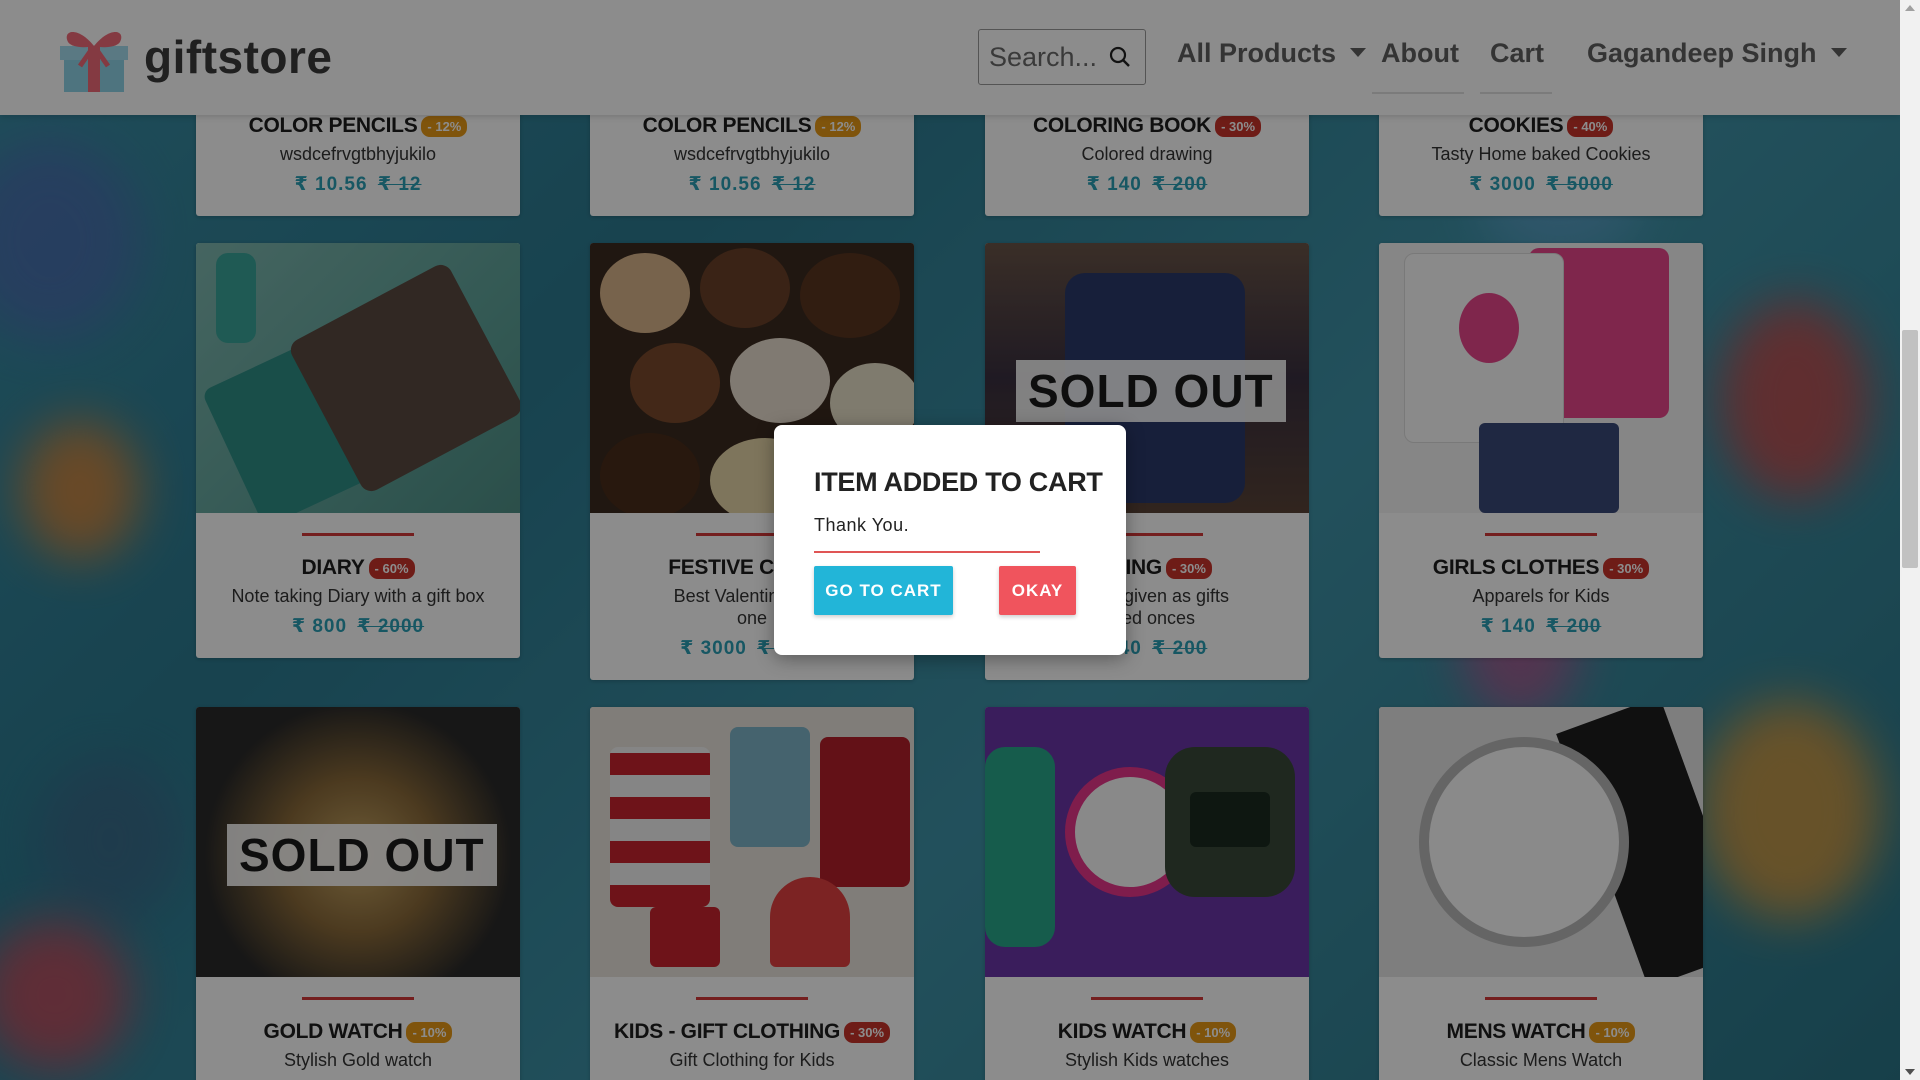  I want to click on dialog-message: Thank You., so click(862, 525).